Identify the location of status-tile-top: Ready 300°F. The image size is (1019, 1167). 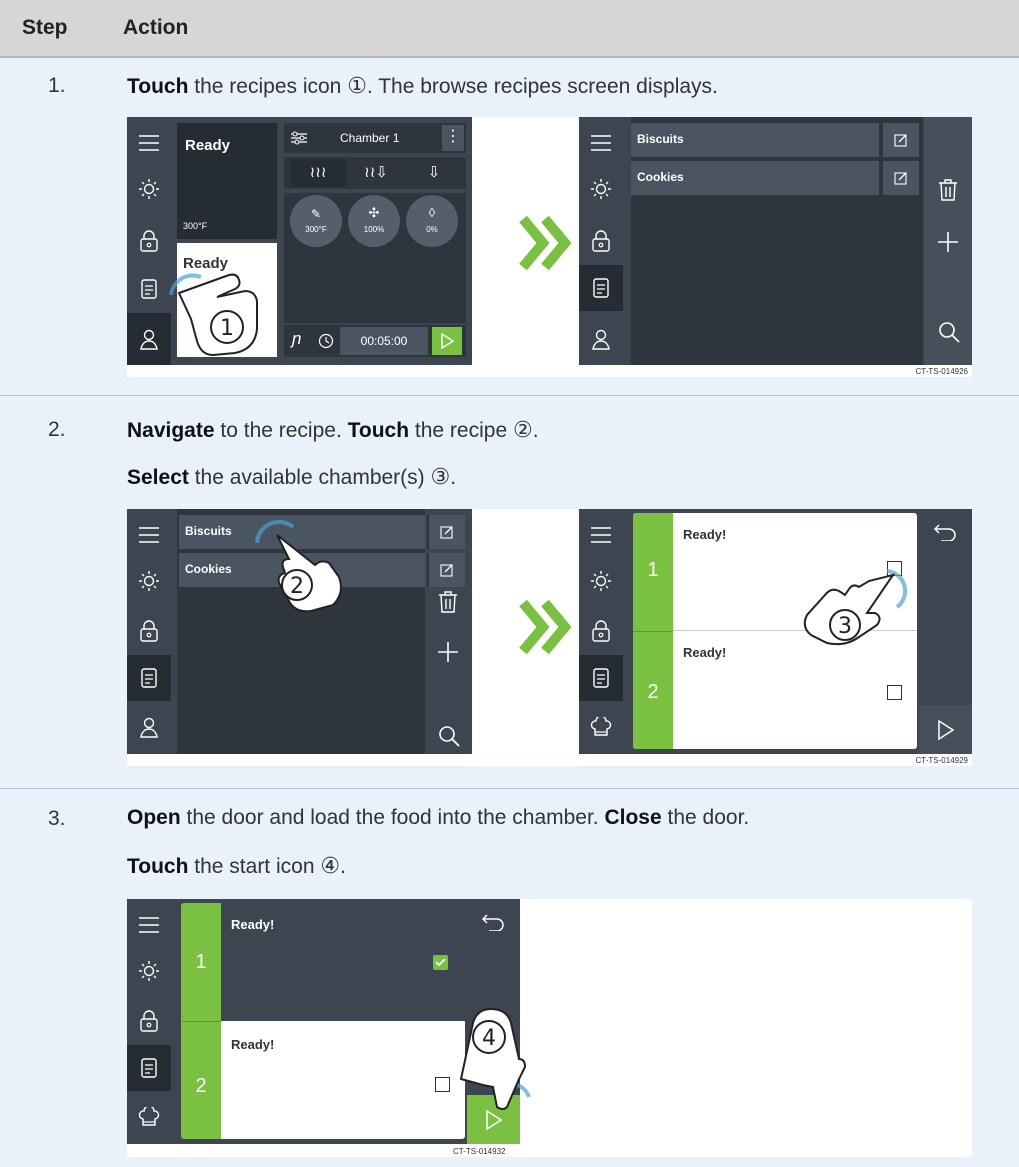
(227, 181).